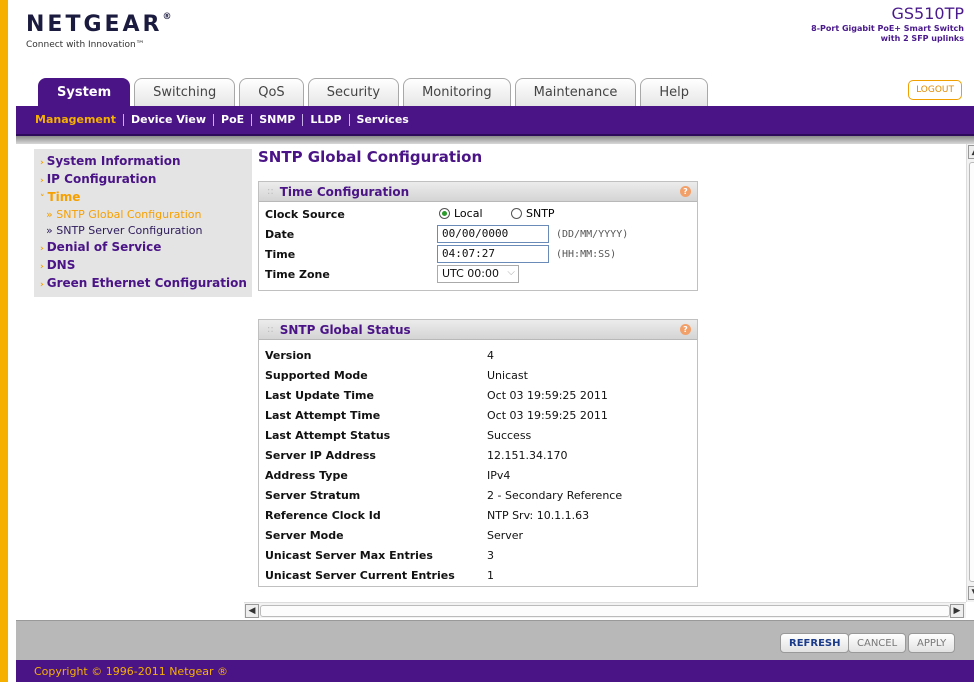  What do you see at coordinates (533, 213) in the screenshot?
I see `radio-sntp: SNTP` at bounding box center [533, 213].